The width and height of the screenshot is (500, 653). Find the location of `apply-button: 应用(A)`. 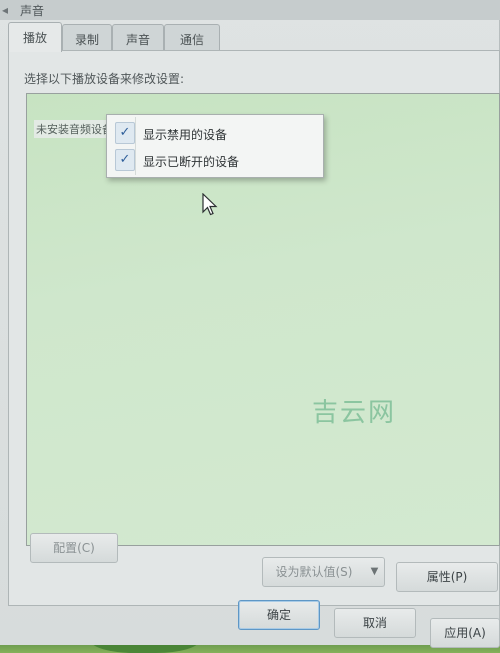

apply-button: 应用(A) is located at coordinates (465, 633).